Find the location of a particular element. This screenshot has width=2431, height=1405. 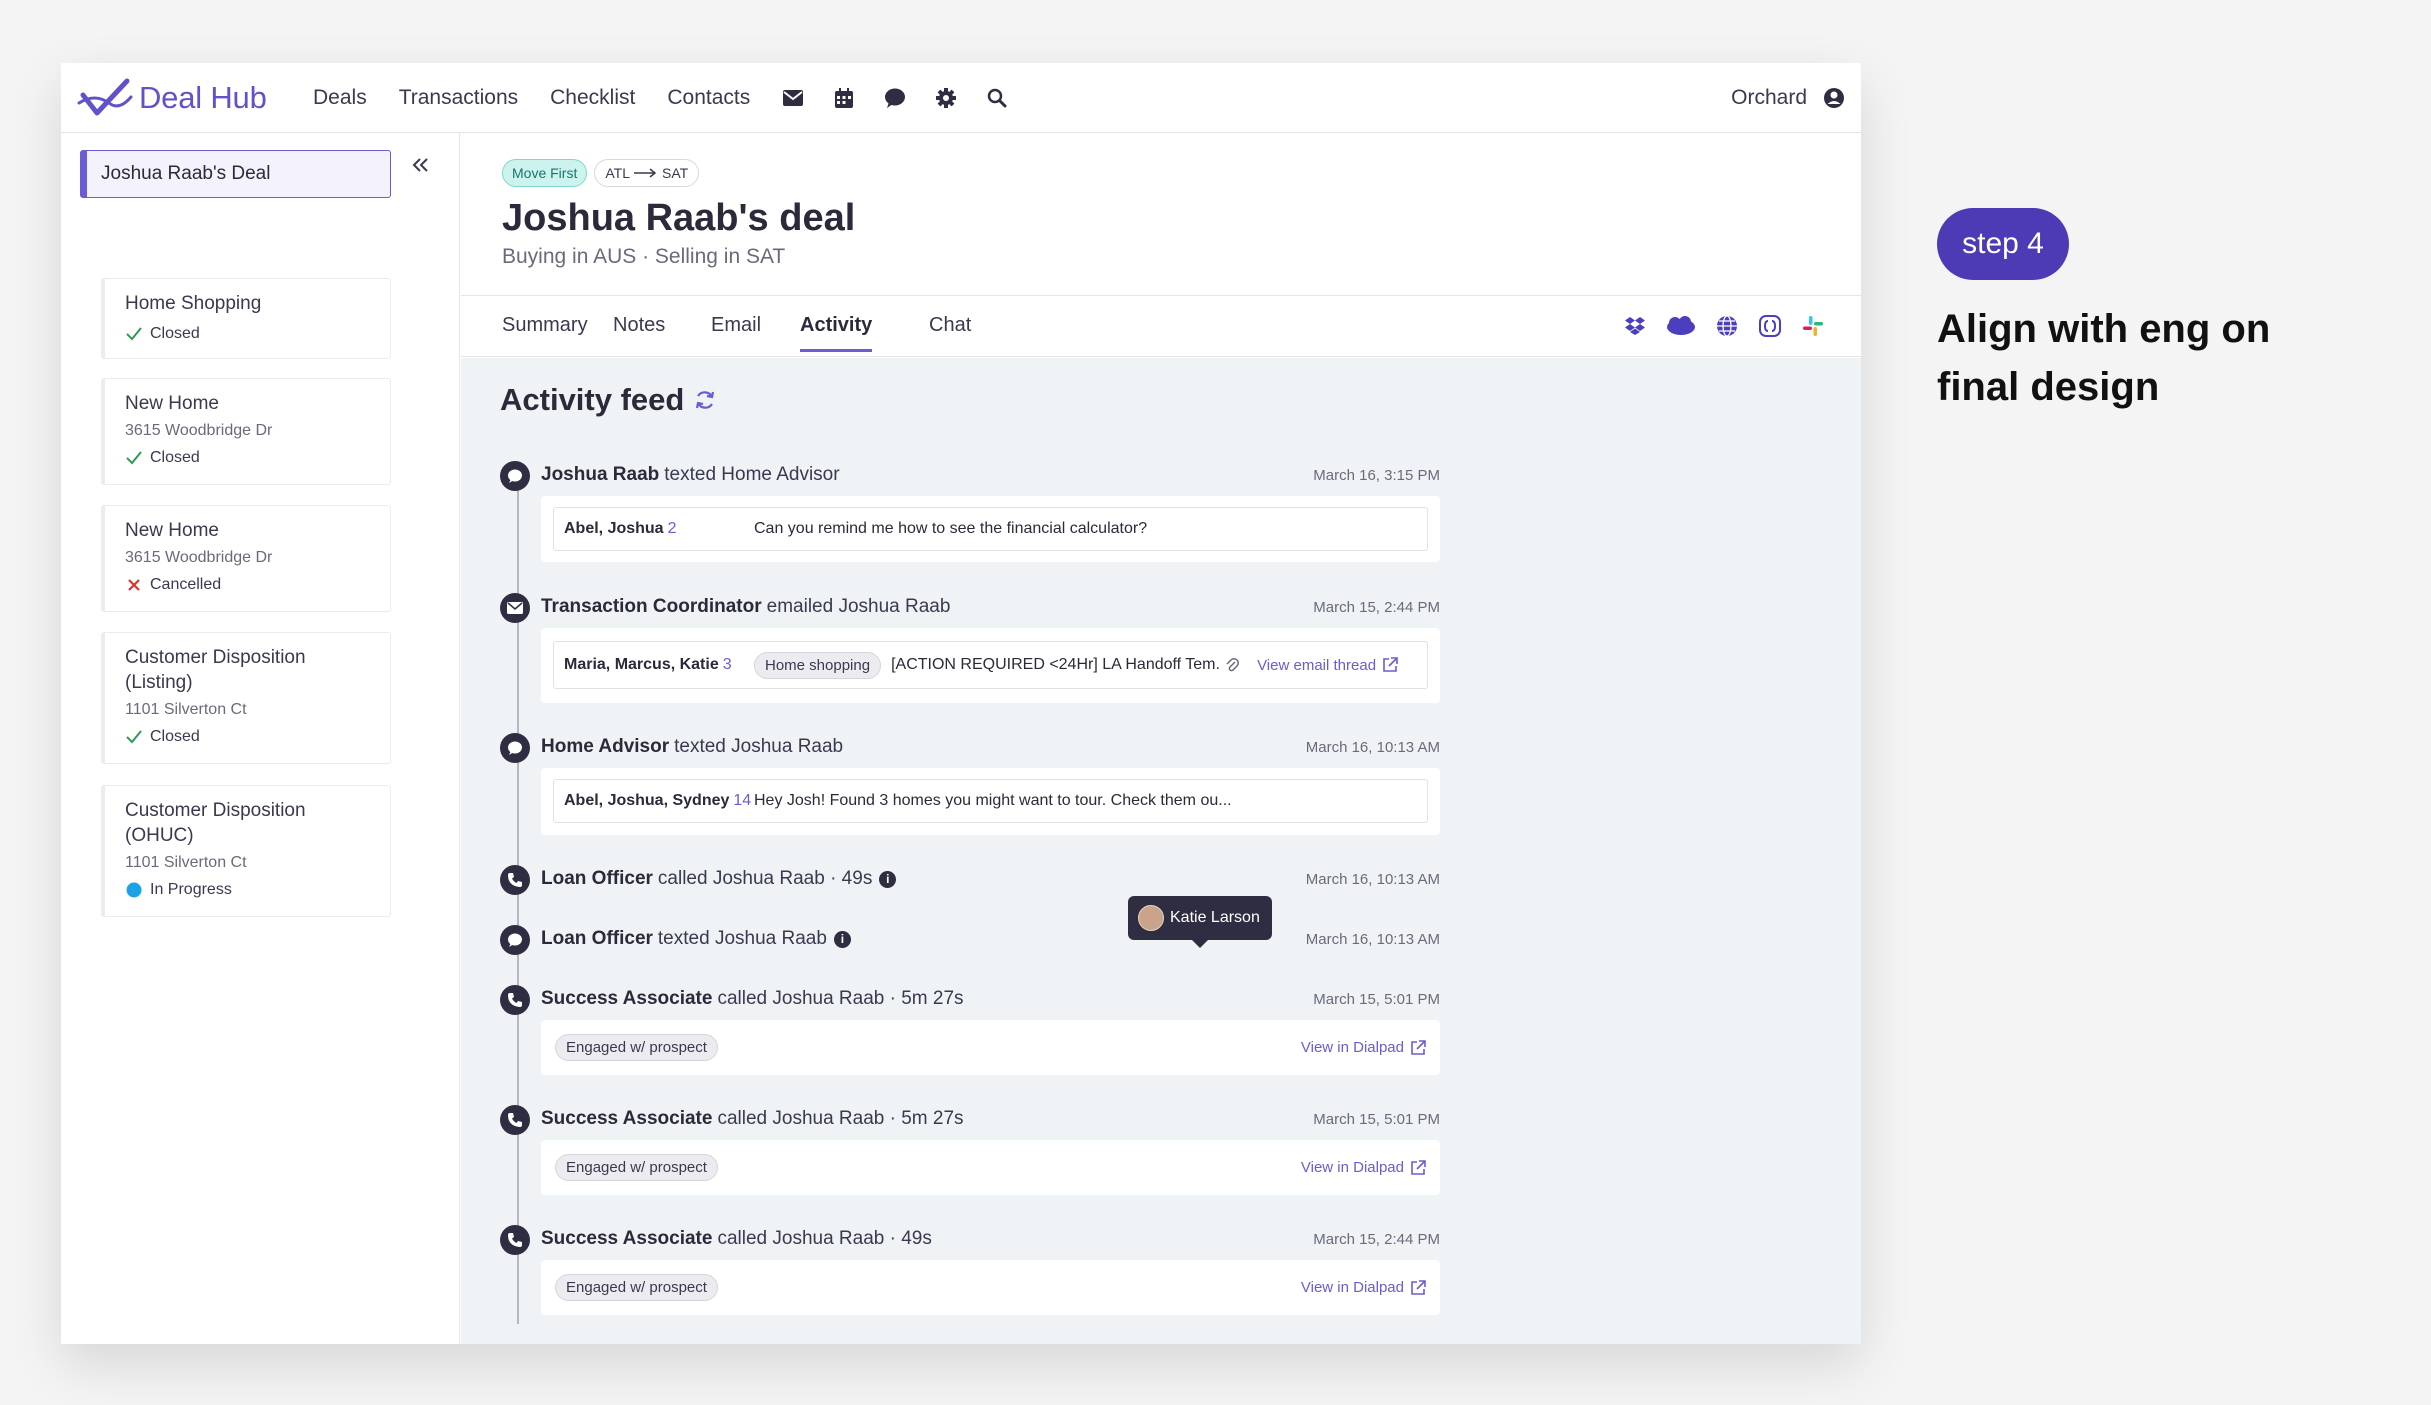

deal-subtitle: Buying in AUS · Selling in SAT is located at coordinates (644, 256).